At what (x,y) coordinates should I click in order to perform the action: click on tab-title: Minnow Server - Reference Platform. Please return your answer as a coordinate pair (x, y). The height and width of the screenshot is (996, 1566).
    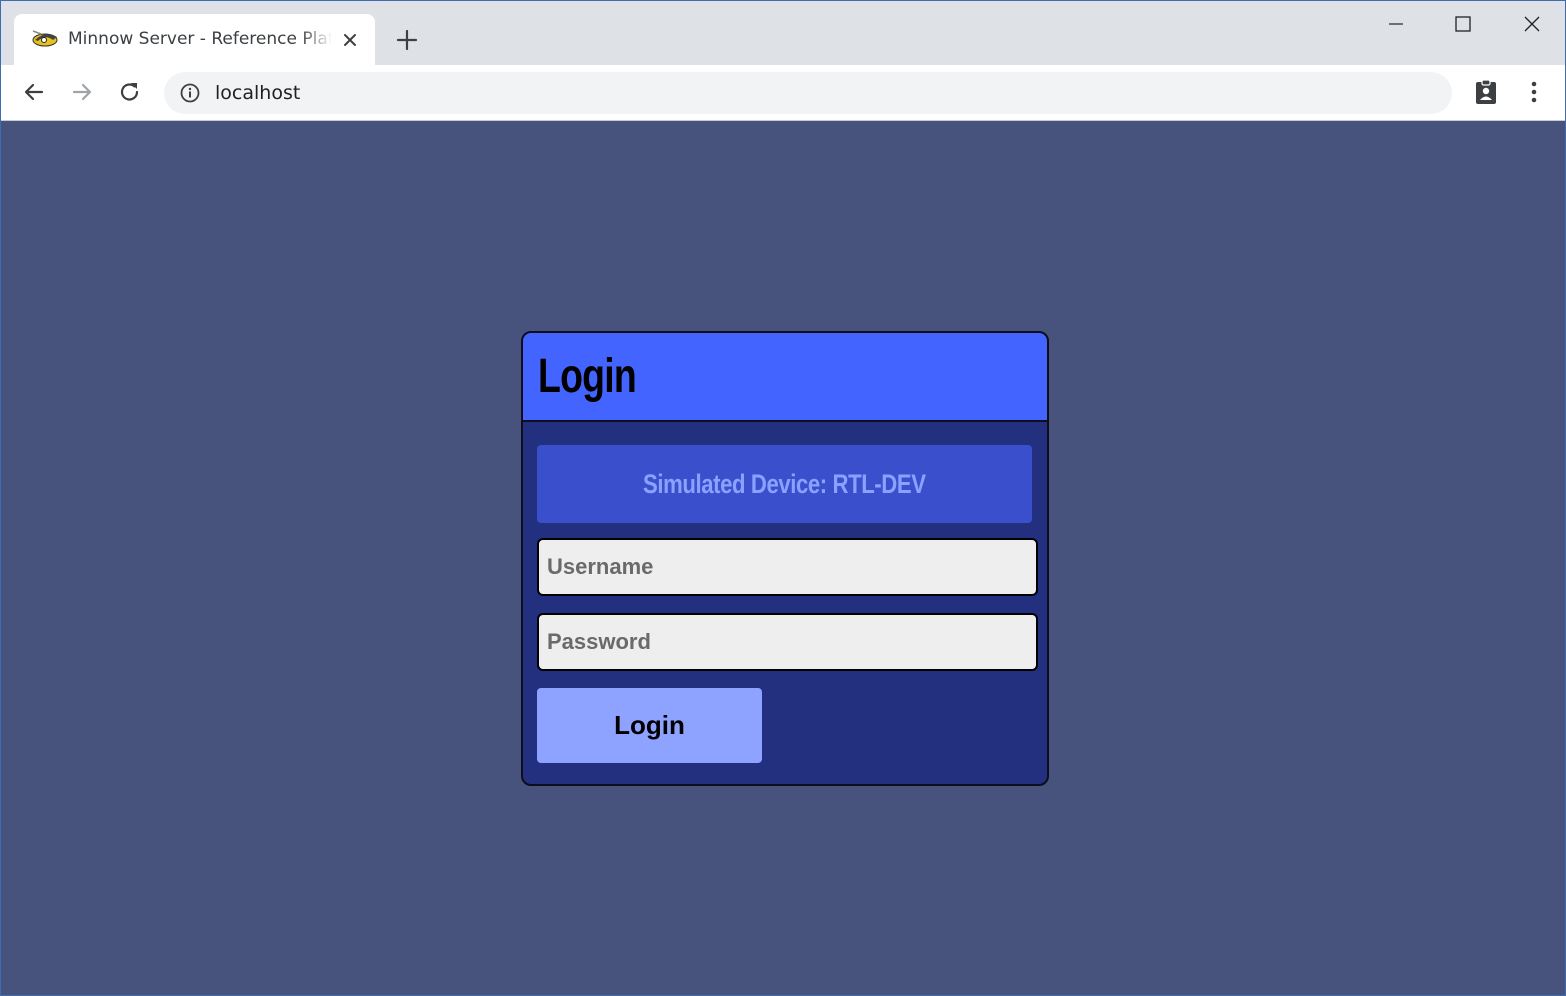
    Looking at the image, I should click on (200, 39).